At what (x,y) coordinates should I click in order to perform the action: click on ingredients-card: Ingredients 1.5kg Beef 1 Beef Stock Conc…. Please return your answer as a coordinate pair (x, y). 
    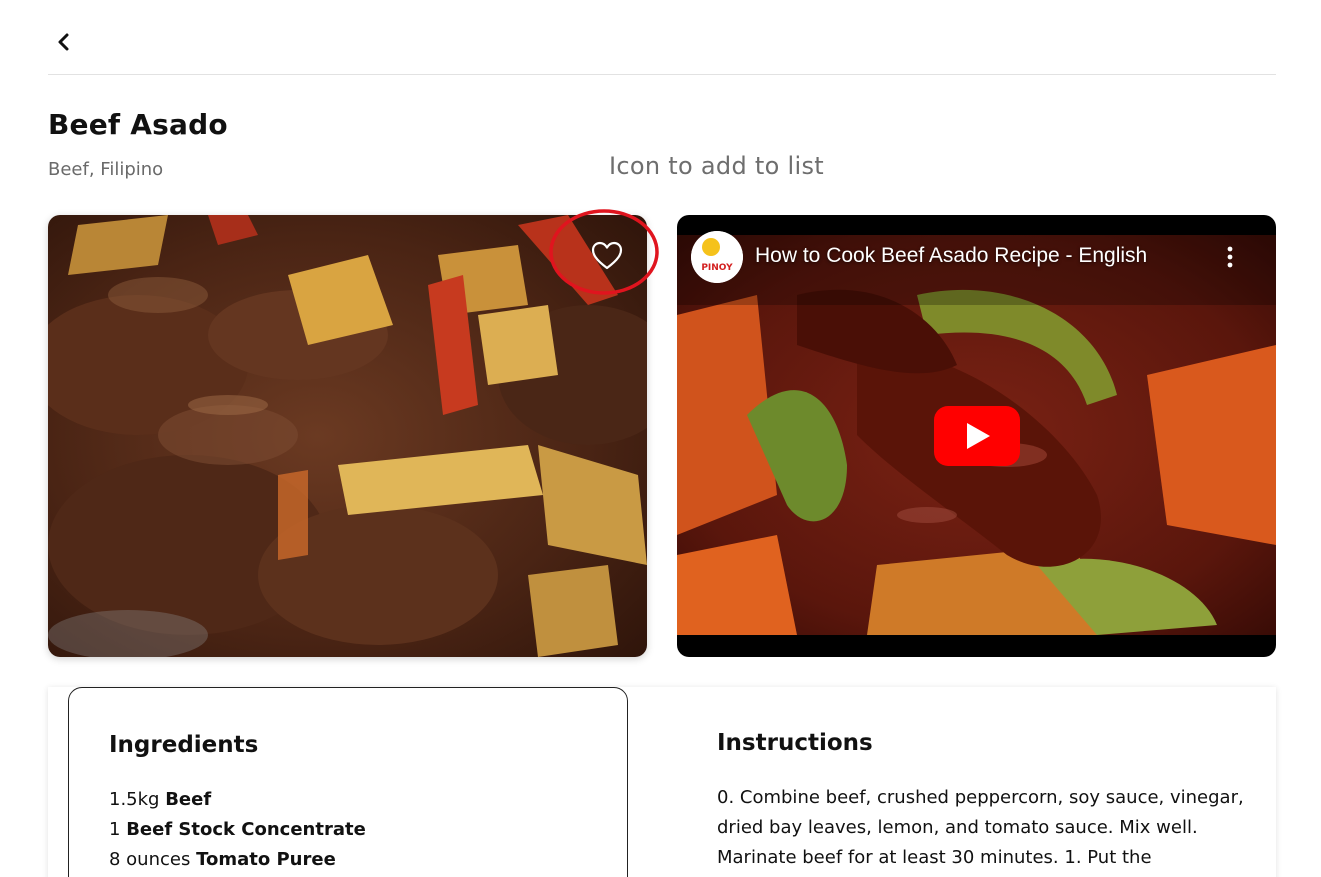
    Looking at the image, I should click on (348, 782).